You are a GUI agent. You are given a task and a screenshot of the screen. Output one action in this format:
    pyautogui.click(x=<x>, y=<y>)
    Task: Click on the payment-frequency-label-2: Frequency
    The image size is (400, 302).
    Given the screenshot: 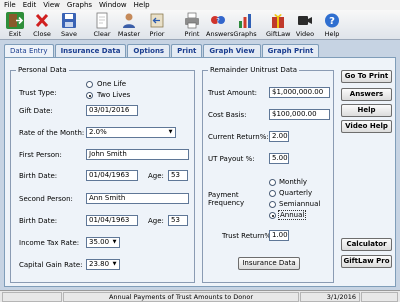 What is the action you would take?
    pyautogui.click(x=226, y=203)
    